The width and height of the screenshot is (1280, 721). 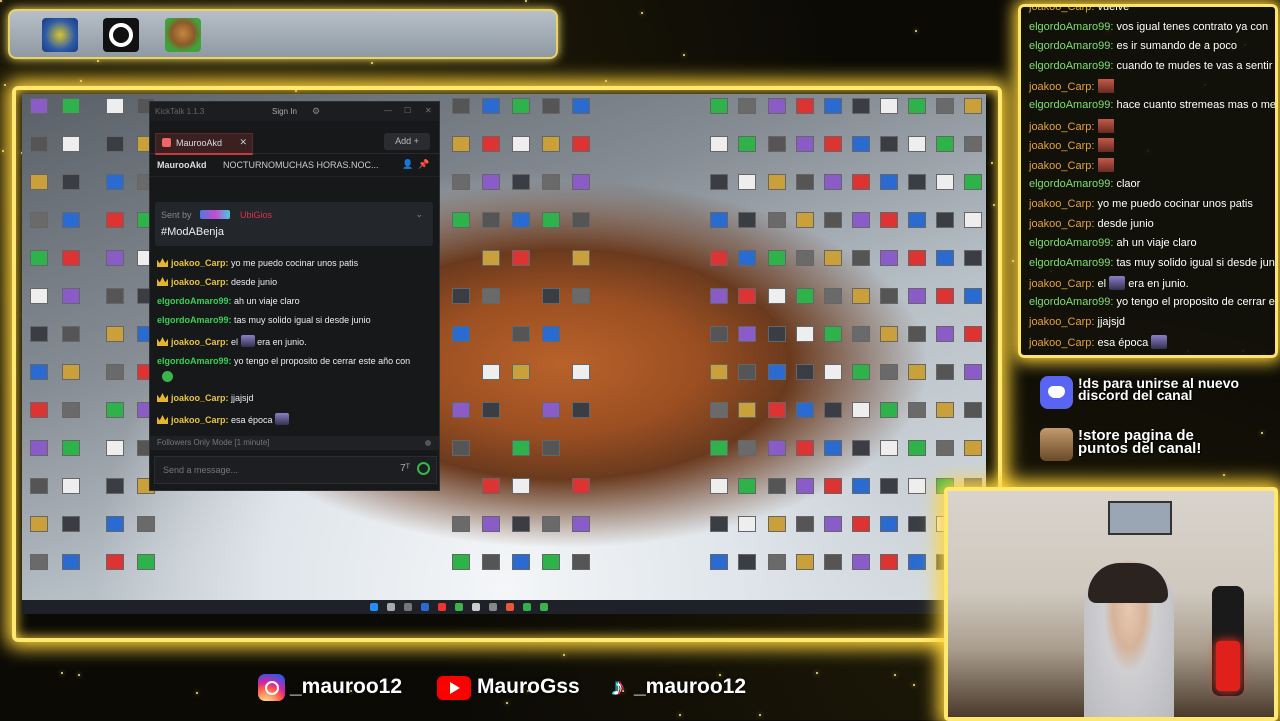 What do you see at coordinates (407, 164) in the screenshot?
I see `user-icon: 👤` at bounding box center [407, 164].